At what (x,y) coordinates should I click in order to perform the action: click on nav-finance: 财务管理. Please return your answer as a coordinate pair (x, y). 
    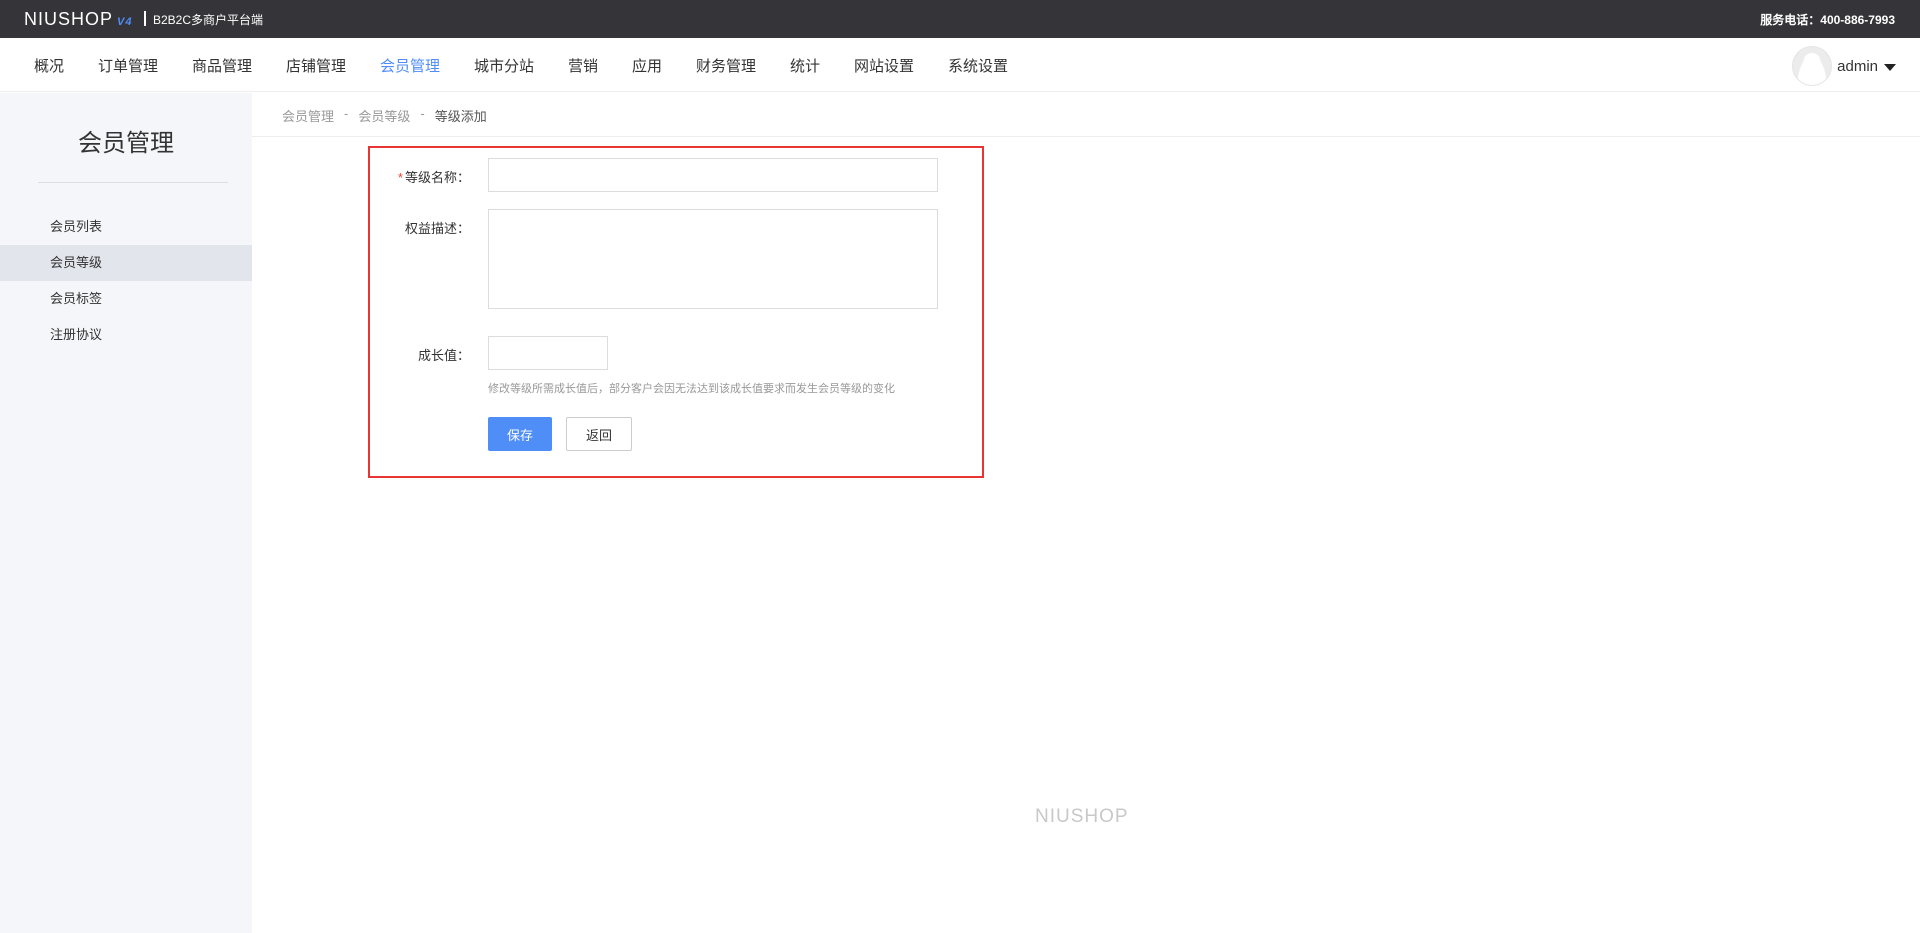
    Looking at the image, I should click on (726, 65).